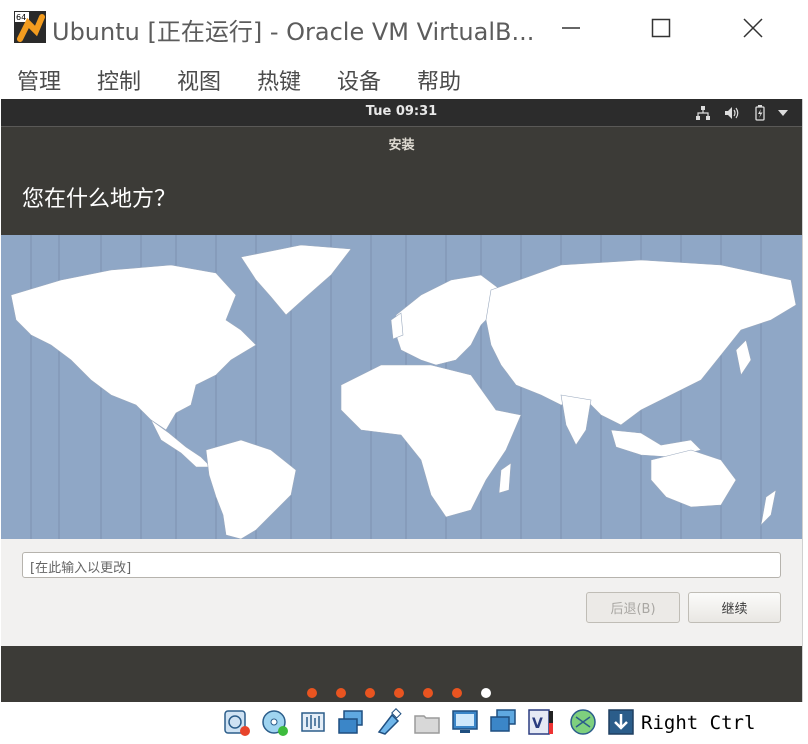 Image resolution: width=808 pixels, height=744 pixels. Describe the element at coordinates (760, 113) in the screenshot. I see `battery-icon` at that location.